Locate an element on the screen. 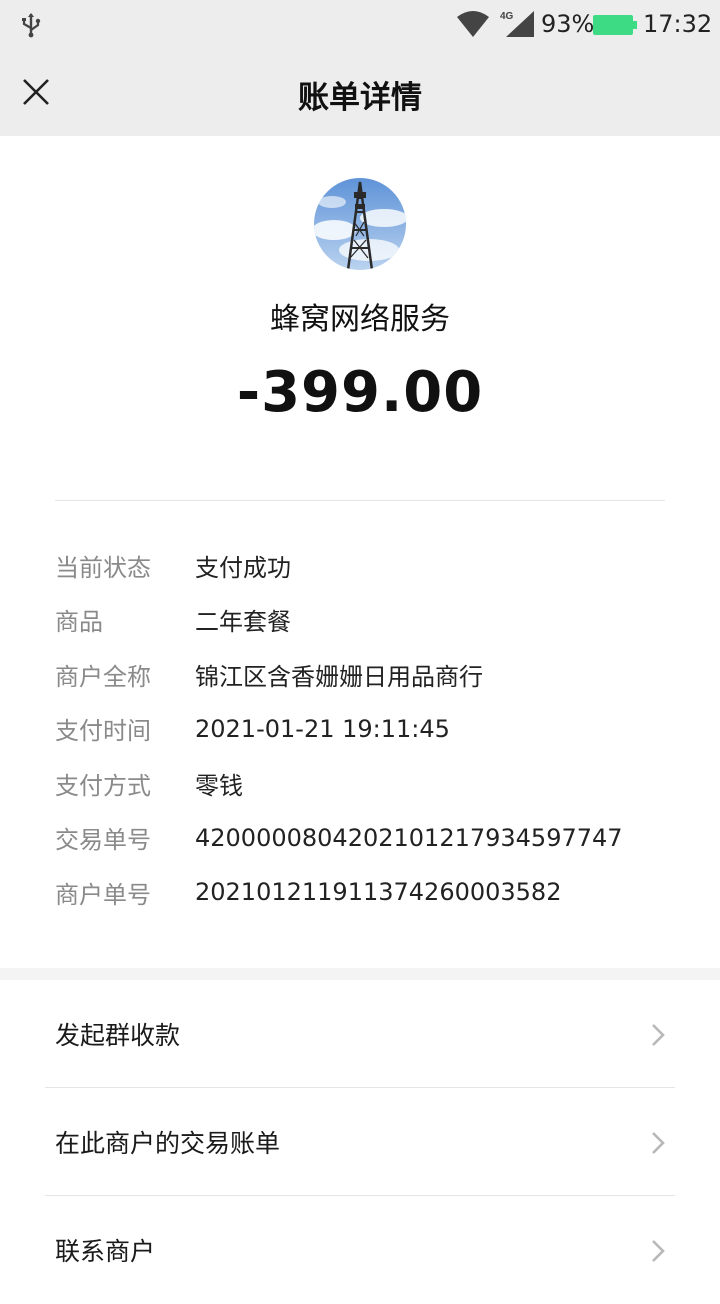  nav-bar: 账单详情 is located at coordinates (360, 93).